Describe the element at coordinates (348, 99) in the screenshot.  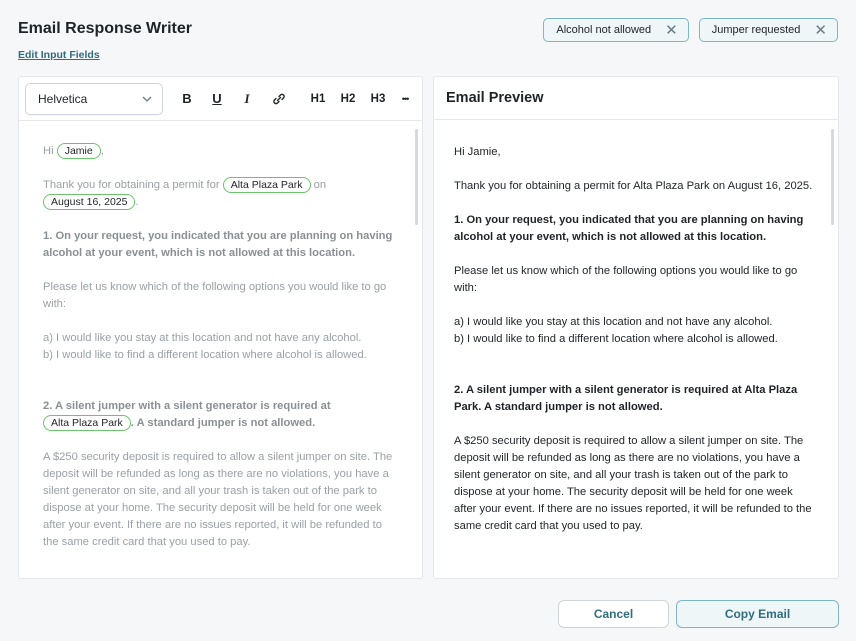
I see `h2-button: H2` at that location.